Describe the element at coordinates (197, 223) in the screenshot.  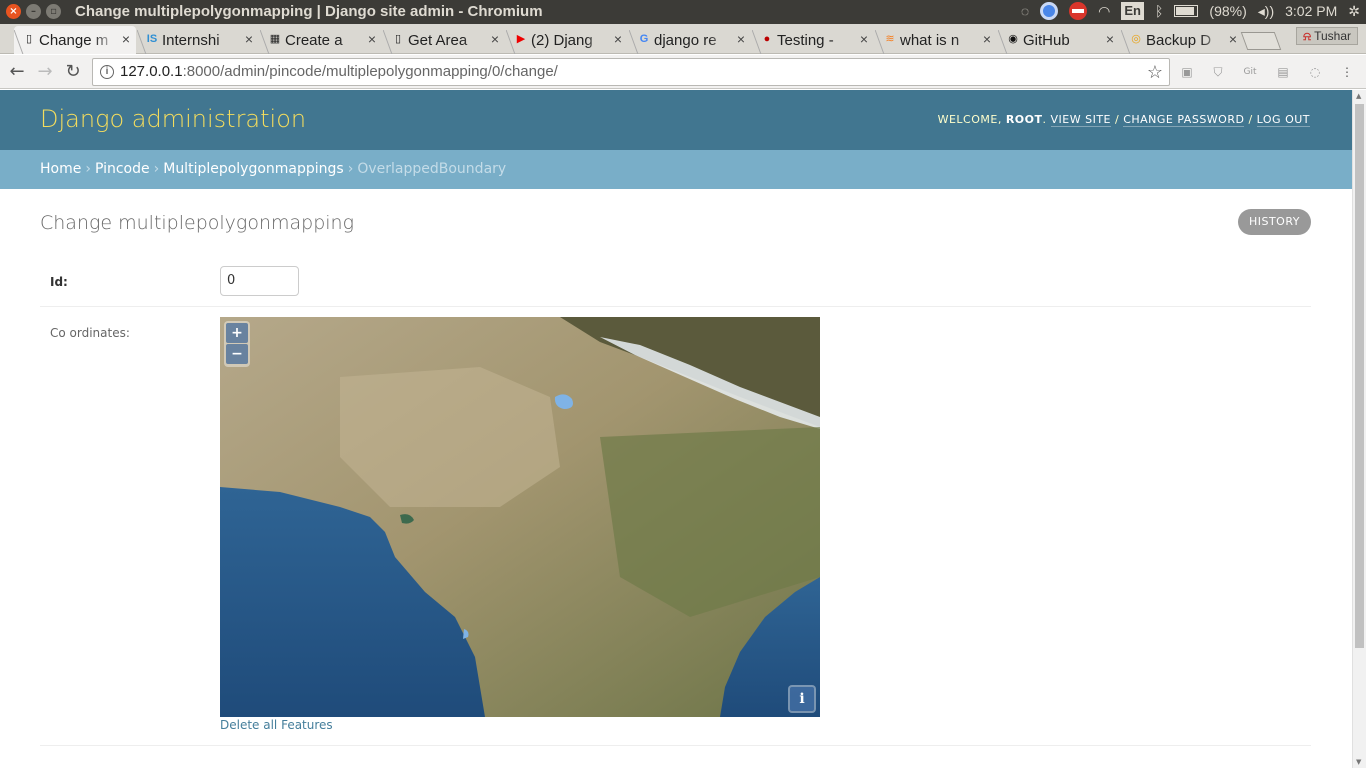
I see `page-title: Change multiplepolygonmapping` at that location.